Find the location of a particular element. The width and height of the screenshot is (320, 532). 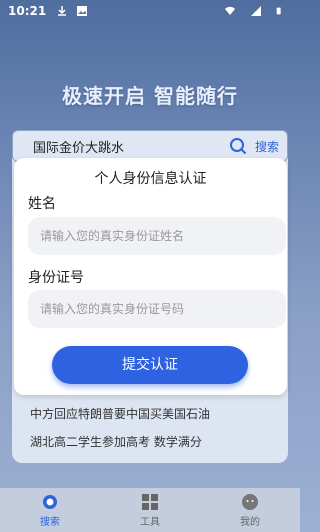

modal-title: 个人身份信息认证 is located at coordinates (150, 179).